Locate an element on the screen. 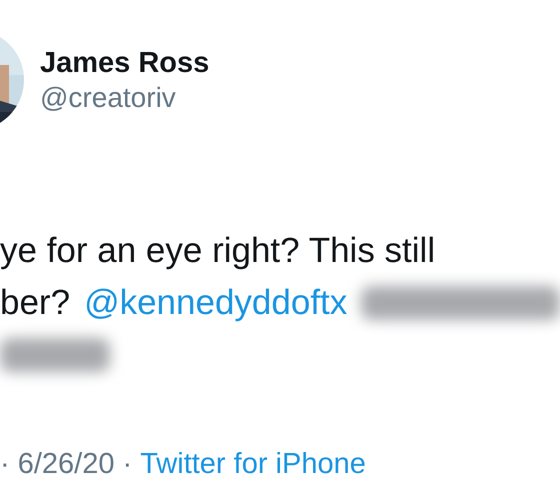  tweet-date: · 6/26/20 · is located at coordinates (66, 464).